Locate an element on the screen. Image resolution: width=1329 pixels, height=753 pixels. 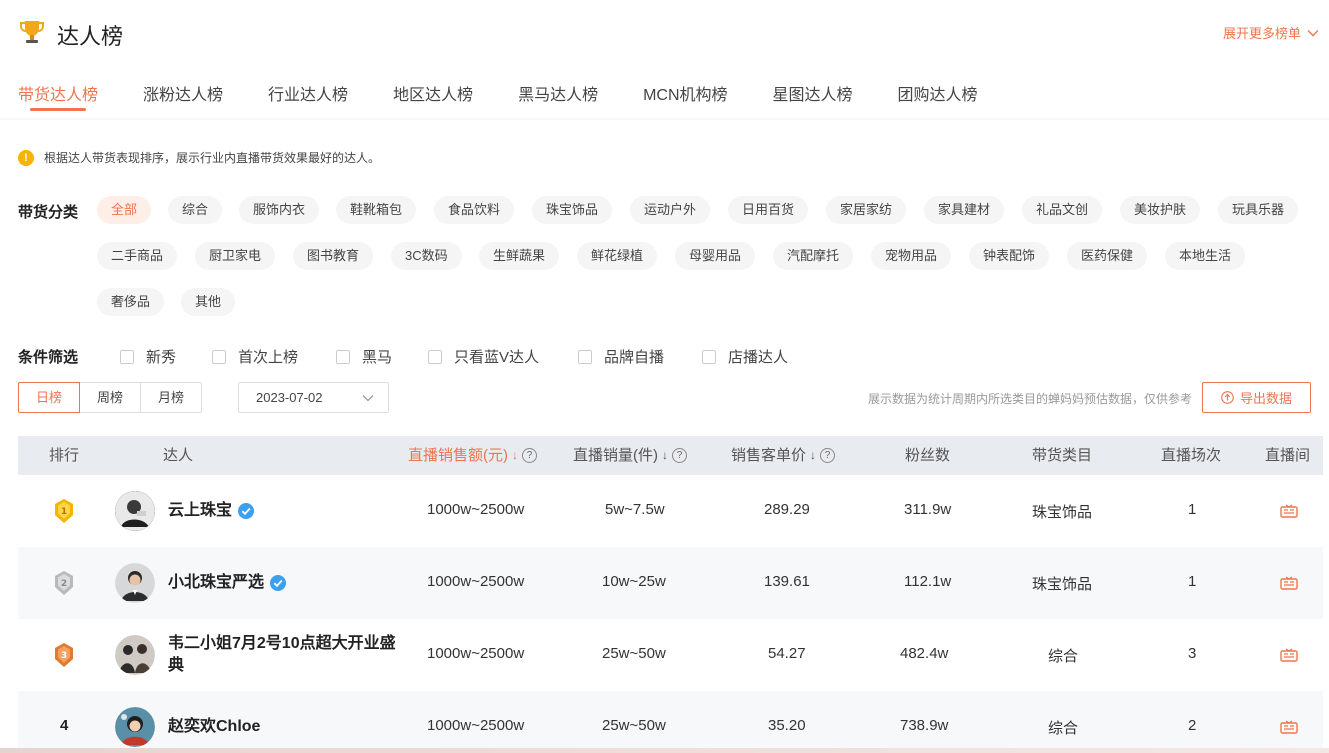
category-chip: 奢侈品 is located at coordinates (131, 302).